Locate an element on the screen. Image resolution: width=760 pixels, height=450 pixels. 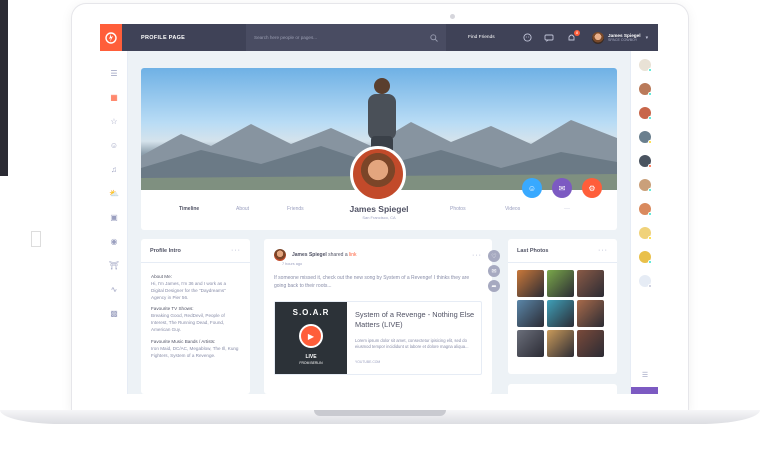
sliders-icon: ☰ is located at coordinates (114, 73).